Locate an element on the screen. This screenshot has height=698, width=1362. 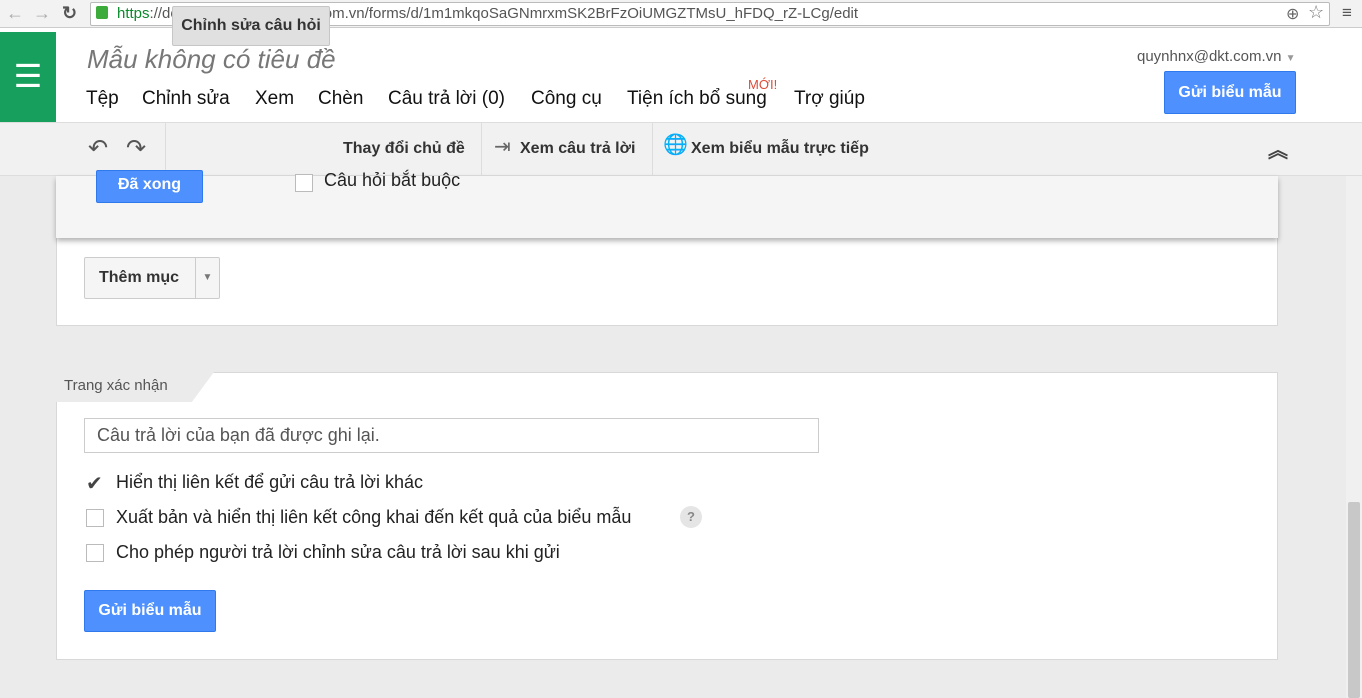
reload-icon: ↻ is located at coordinates (69, 13).